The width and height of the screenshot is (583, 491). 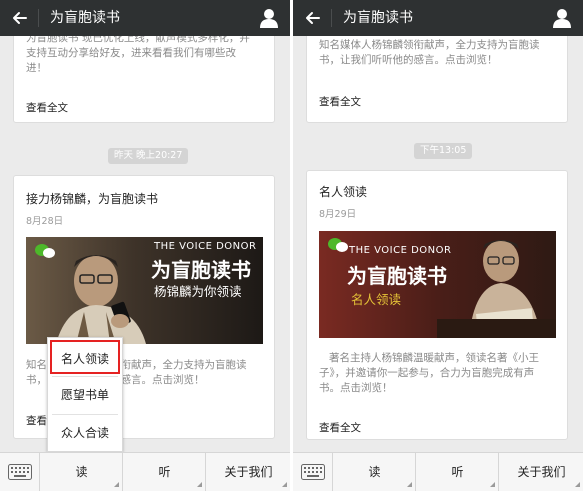 I want to click on article-summary-line: 知名媒体人杨锦麟领衔献声，全力支持为盲胞读, so click(x=429, y=45).